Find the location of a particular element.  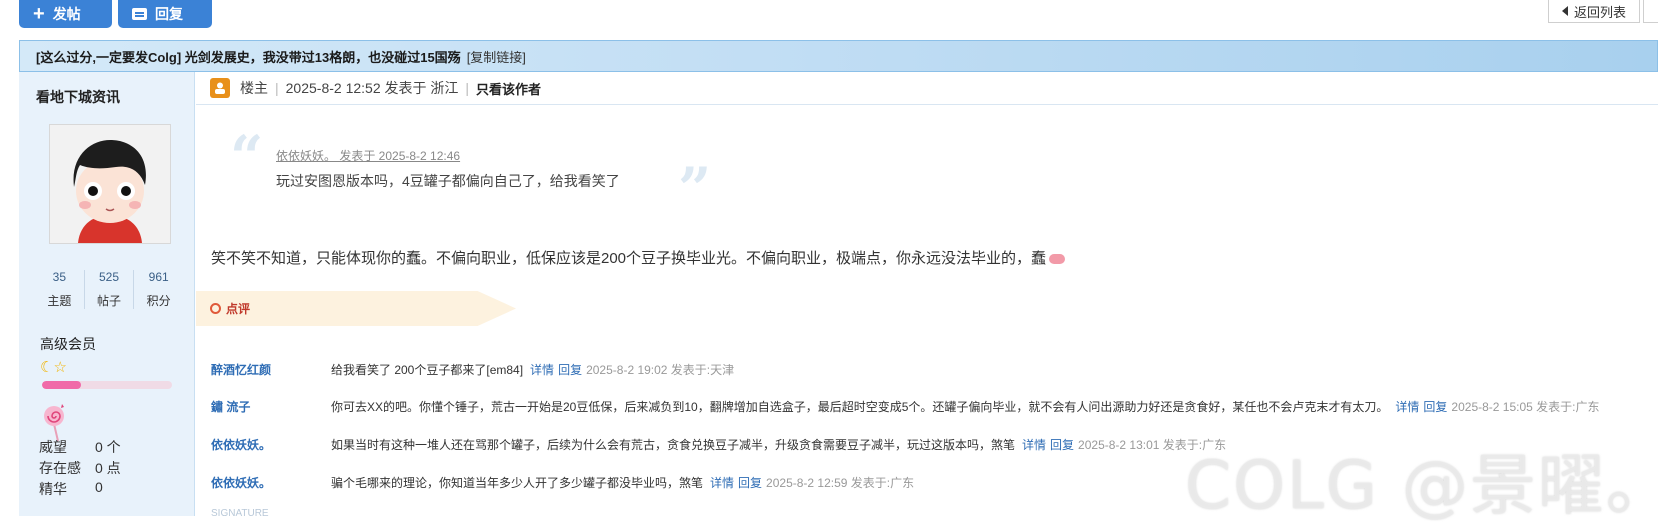

quote-open-icon: “ is located at coordinates (247, 157).